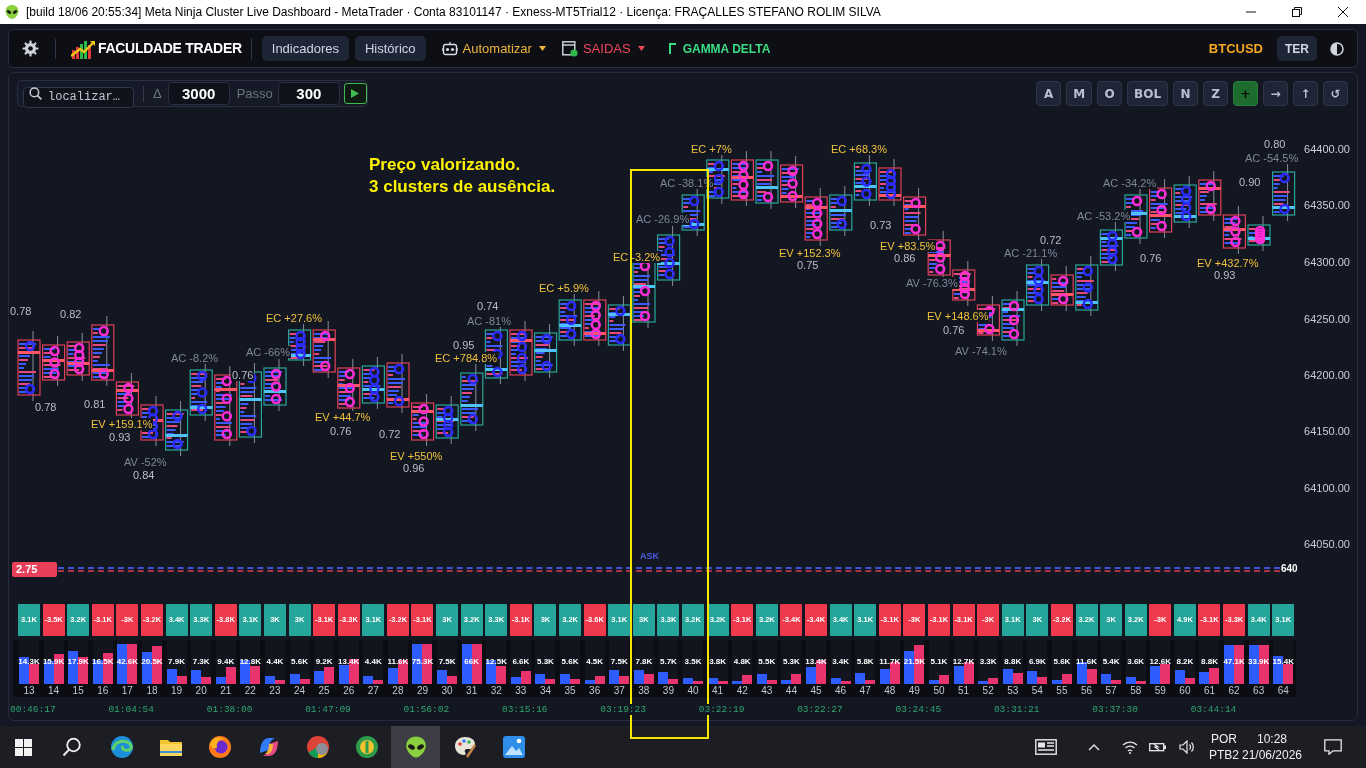  I want to click on menu-button: Indicadores, so click(305, 48).